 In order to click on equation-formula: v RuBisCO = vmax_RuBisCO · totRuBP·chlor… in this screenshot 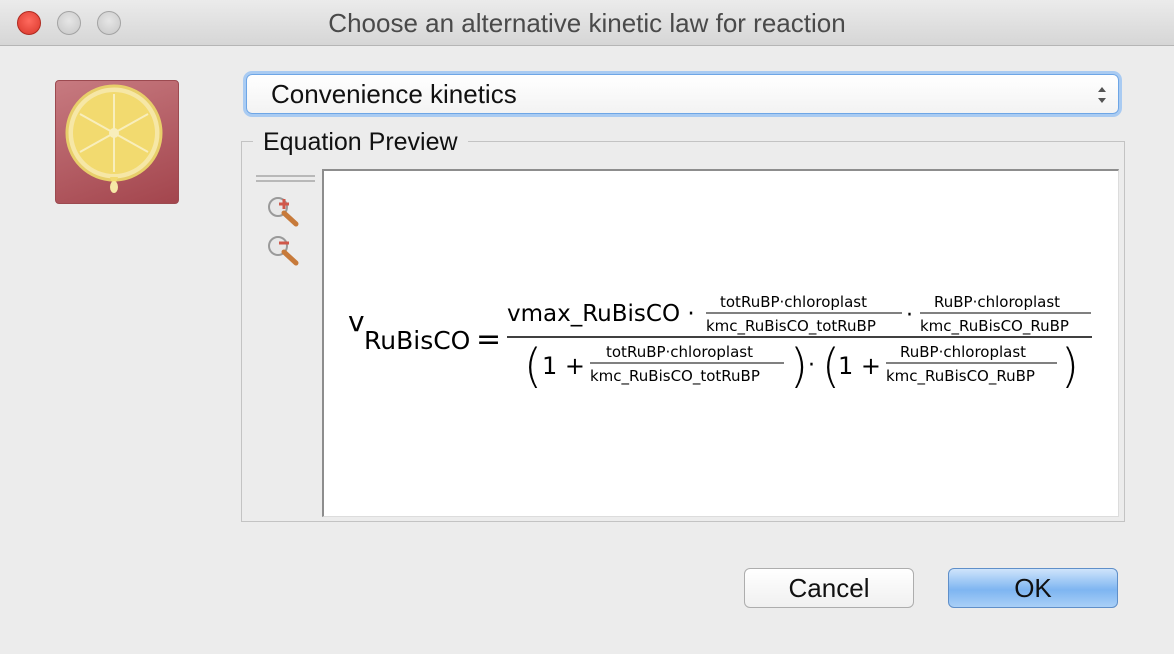, I will do `click(720, 343)`.